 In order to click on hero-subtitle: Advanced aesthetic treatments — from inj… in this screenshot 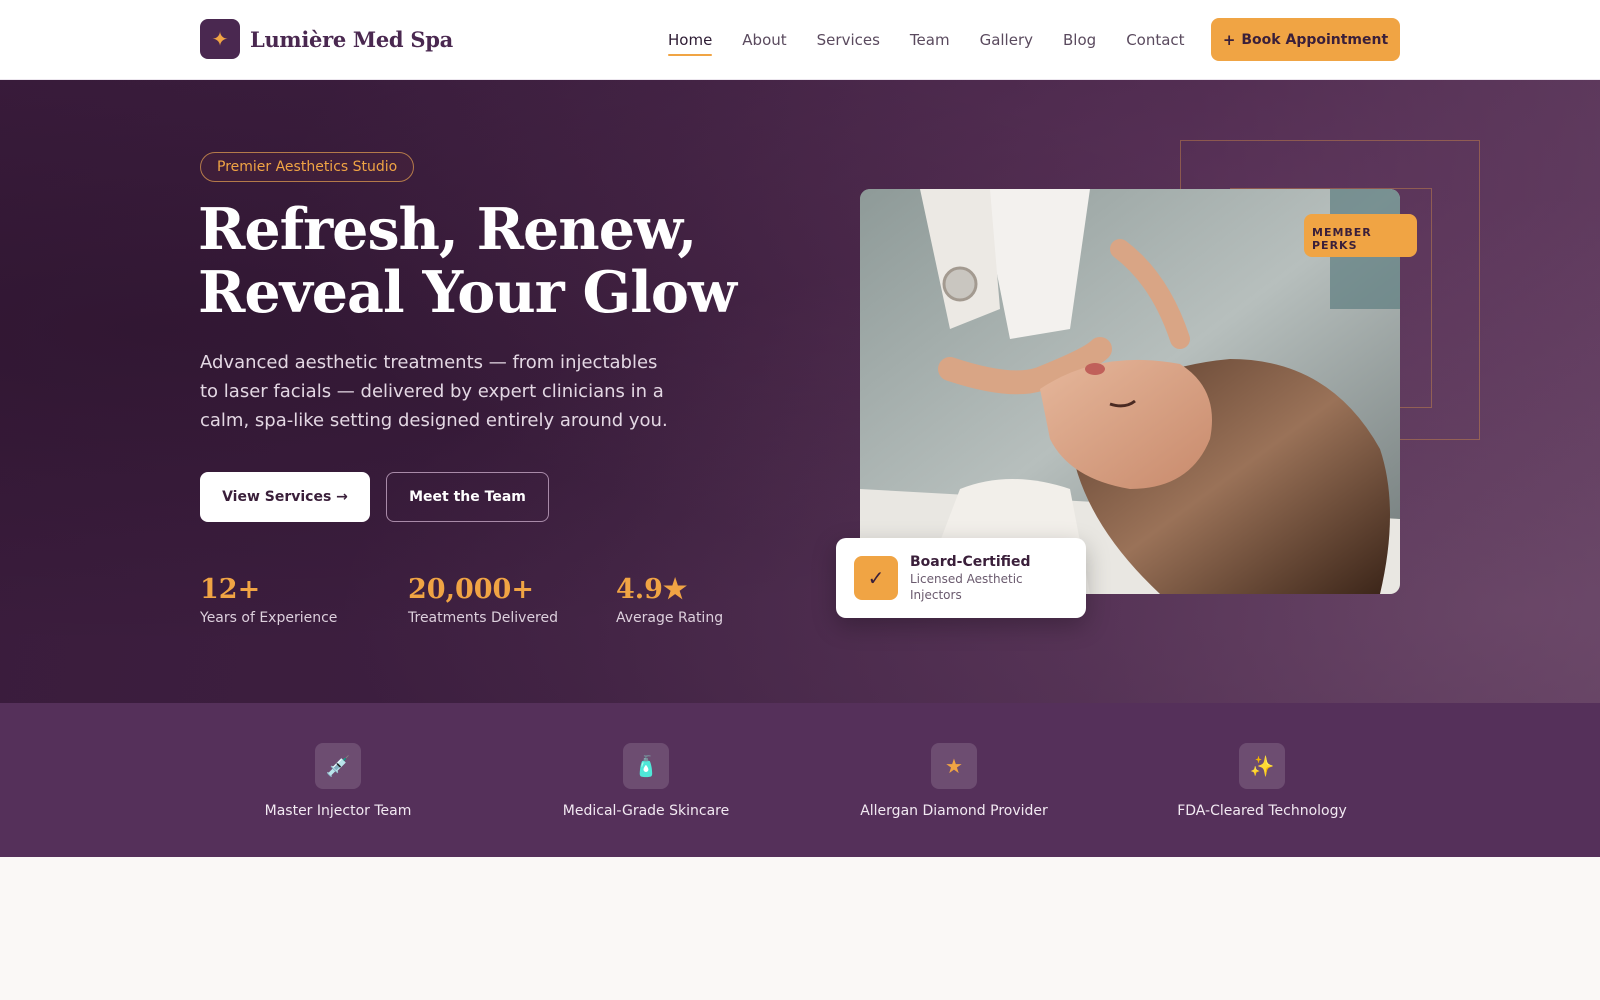, I will do `click(434, 391)`.